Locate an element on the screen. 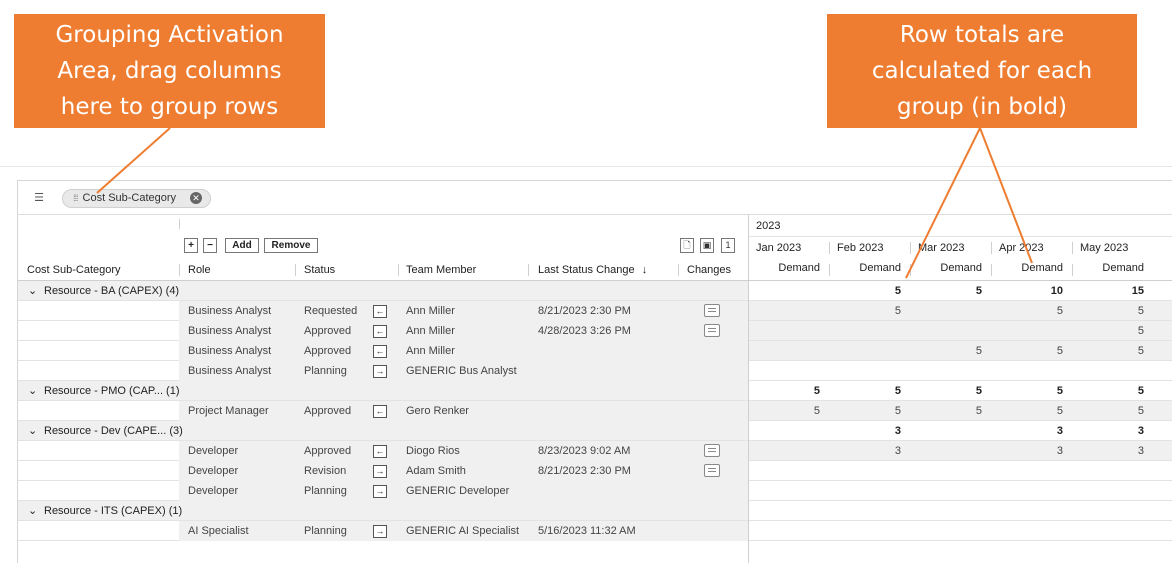 The image size is (1172, 563). collapse-all-button: − is located at coordinates (210, 245).